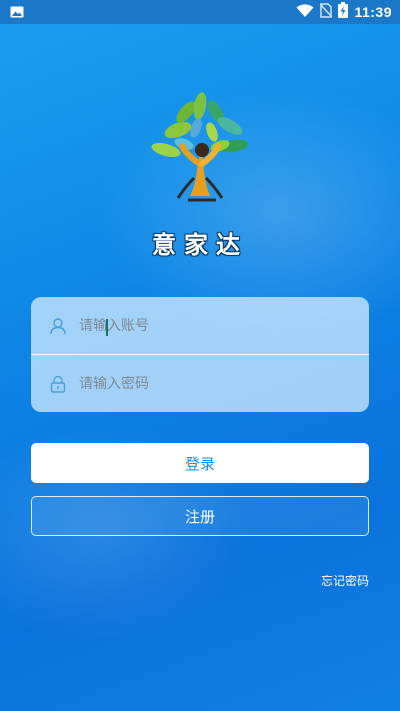 The image size is (400, 711). I want to click on register-button: 注册, so click(200, 516).